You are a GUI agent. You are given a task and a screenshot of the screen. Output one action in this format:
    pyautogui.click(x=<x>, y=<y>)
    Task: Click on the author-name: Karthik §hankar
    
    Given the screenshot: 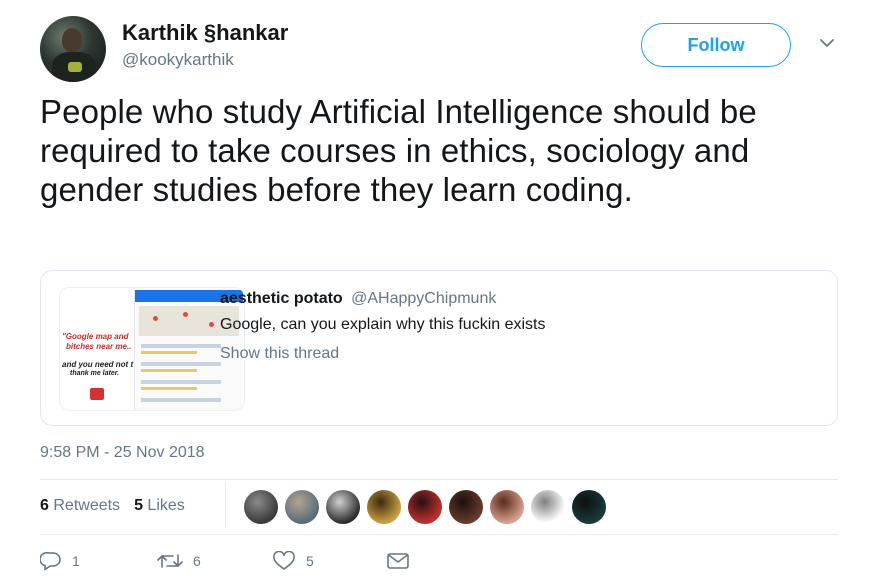 What is the action you would take?
    pyautogui.click(x=205, y=33)
    